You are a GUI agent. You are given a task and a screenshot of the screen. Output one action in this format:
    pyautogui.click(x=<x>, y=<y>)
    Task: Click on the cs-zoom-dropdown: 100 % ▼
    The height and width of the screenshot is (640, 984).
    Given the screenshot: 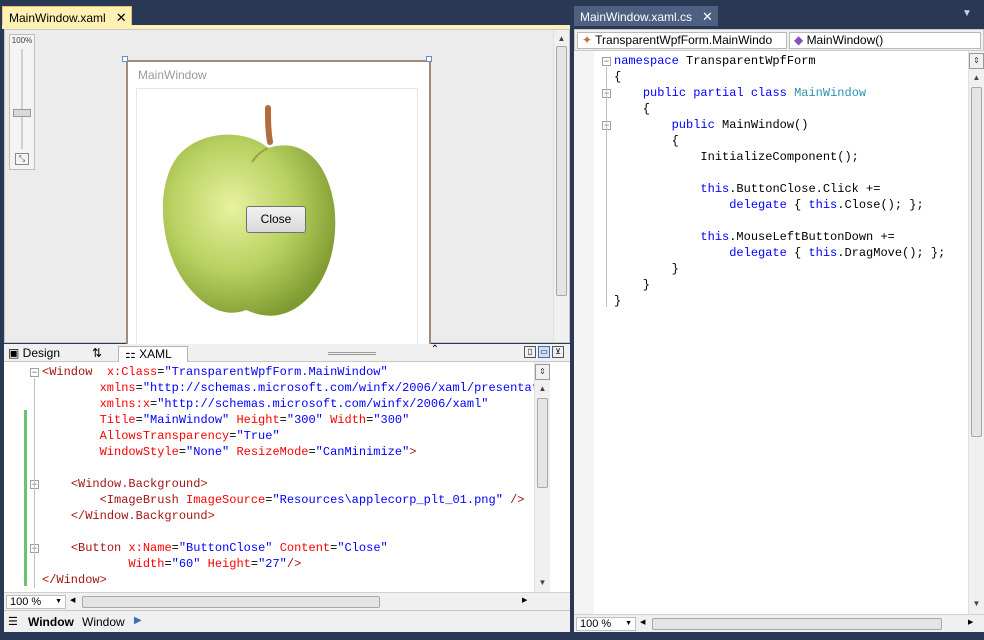 What is the action you would take?
    pyautogui.click(x=606, y=624)
    